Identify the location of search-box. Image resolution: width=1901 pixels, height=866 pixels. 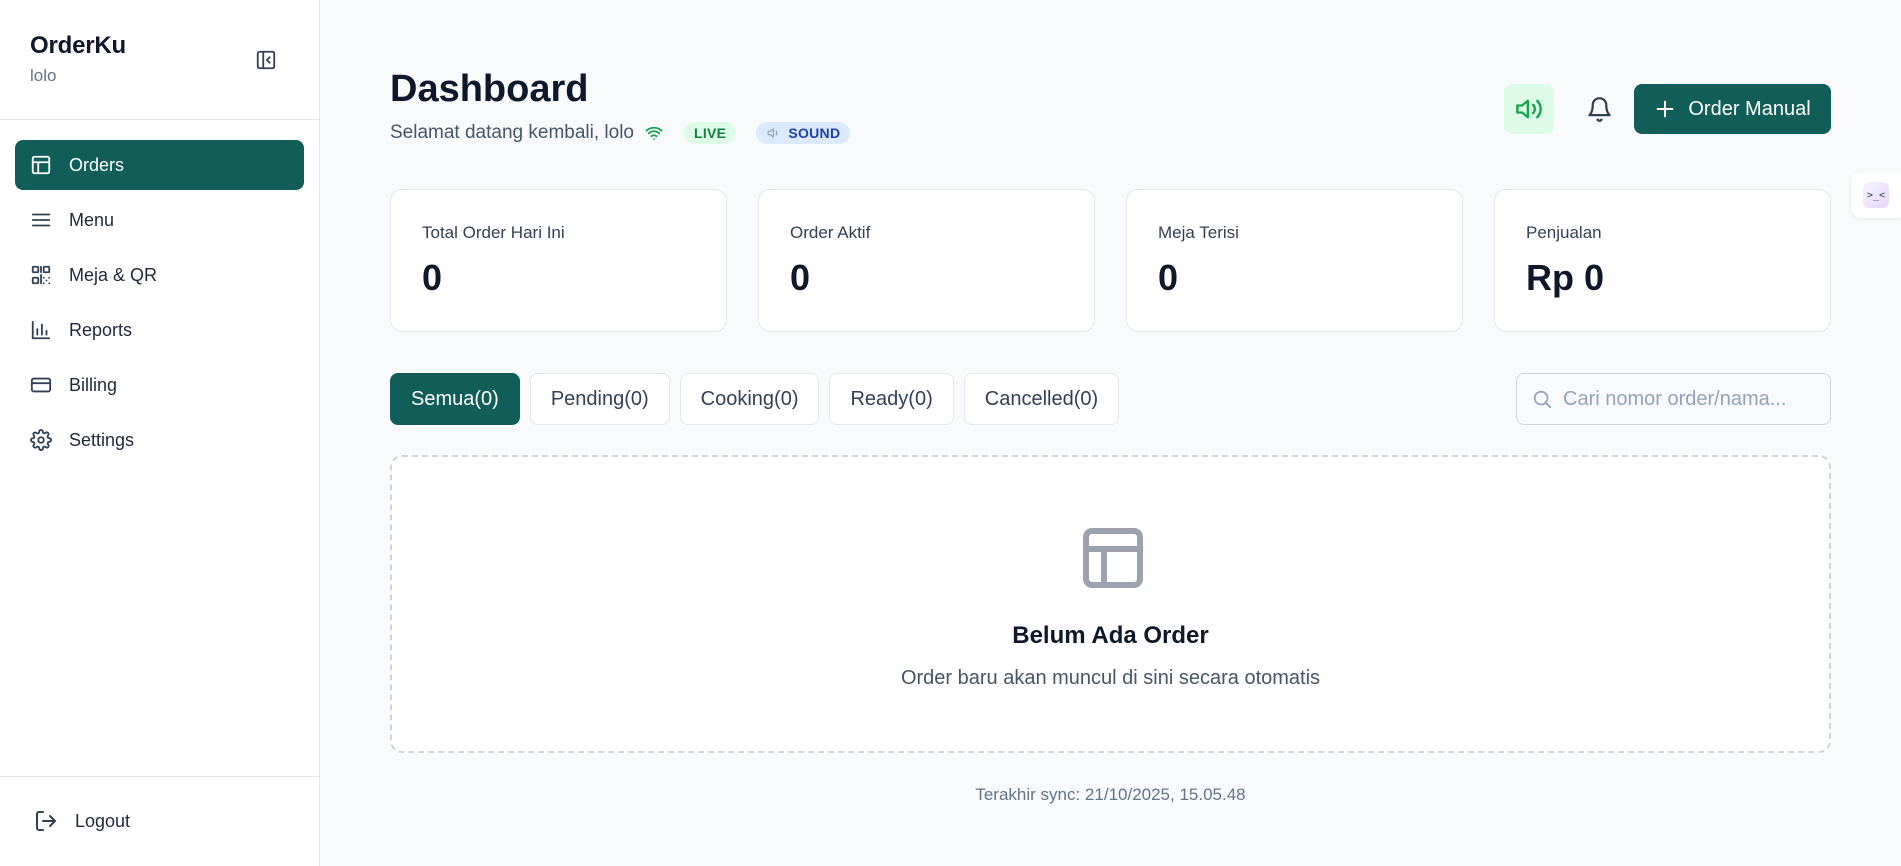
(1673, 399).